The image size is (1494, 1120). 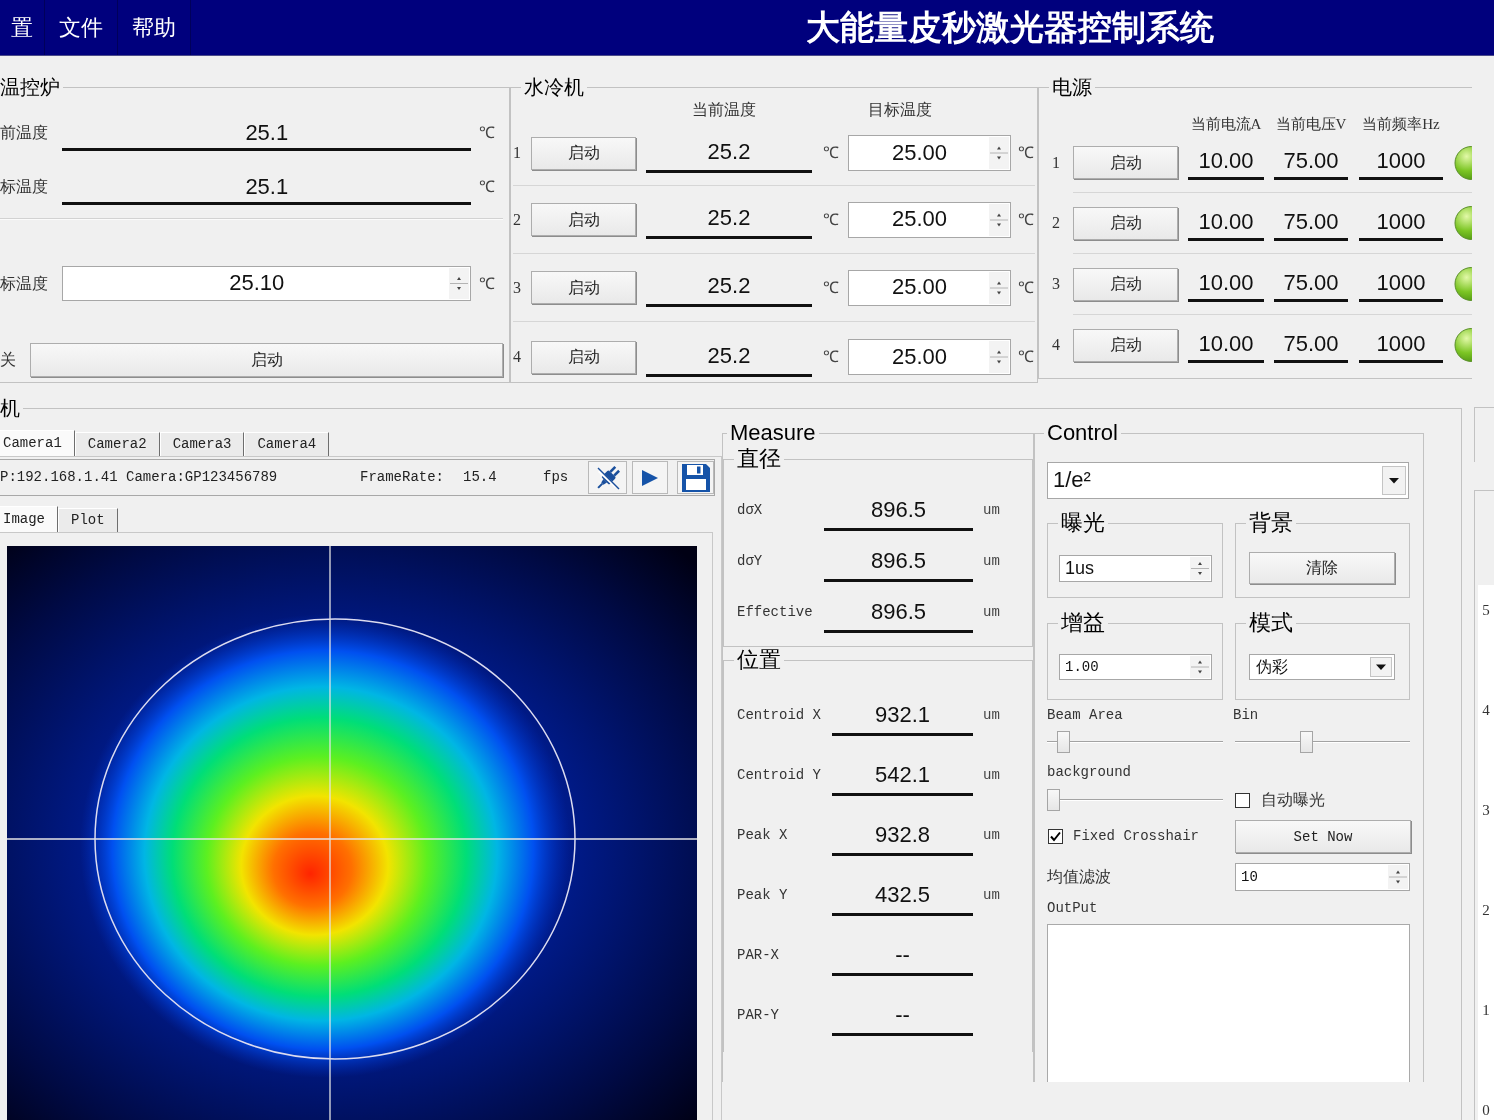 What do you see at coordinates (24, 133) in the screenshot?
I see `field-label: 前温度` at bounding box center [24, 133].